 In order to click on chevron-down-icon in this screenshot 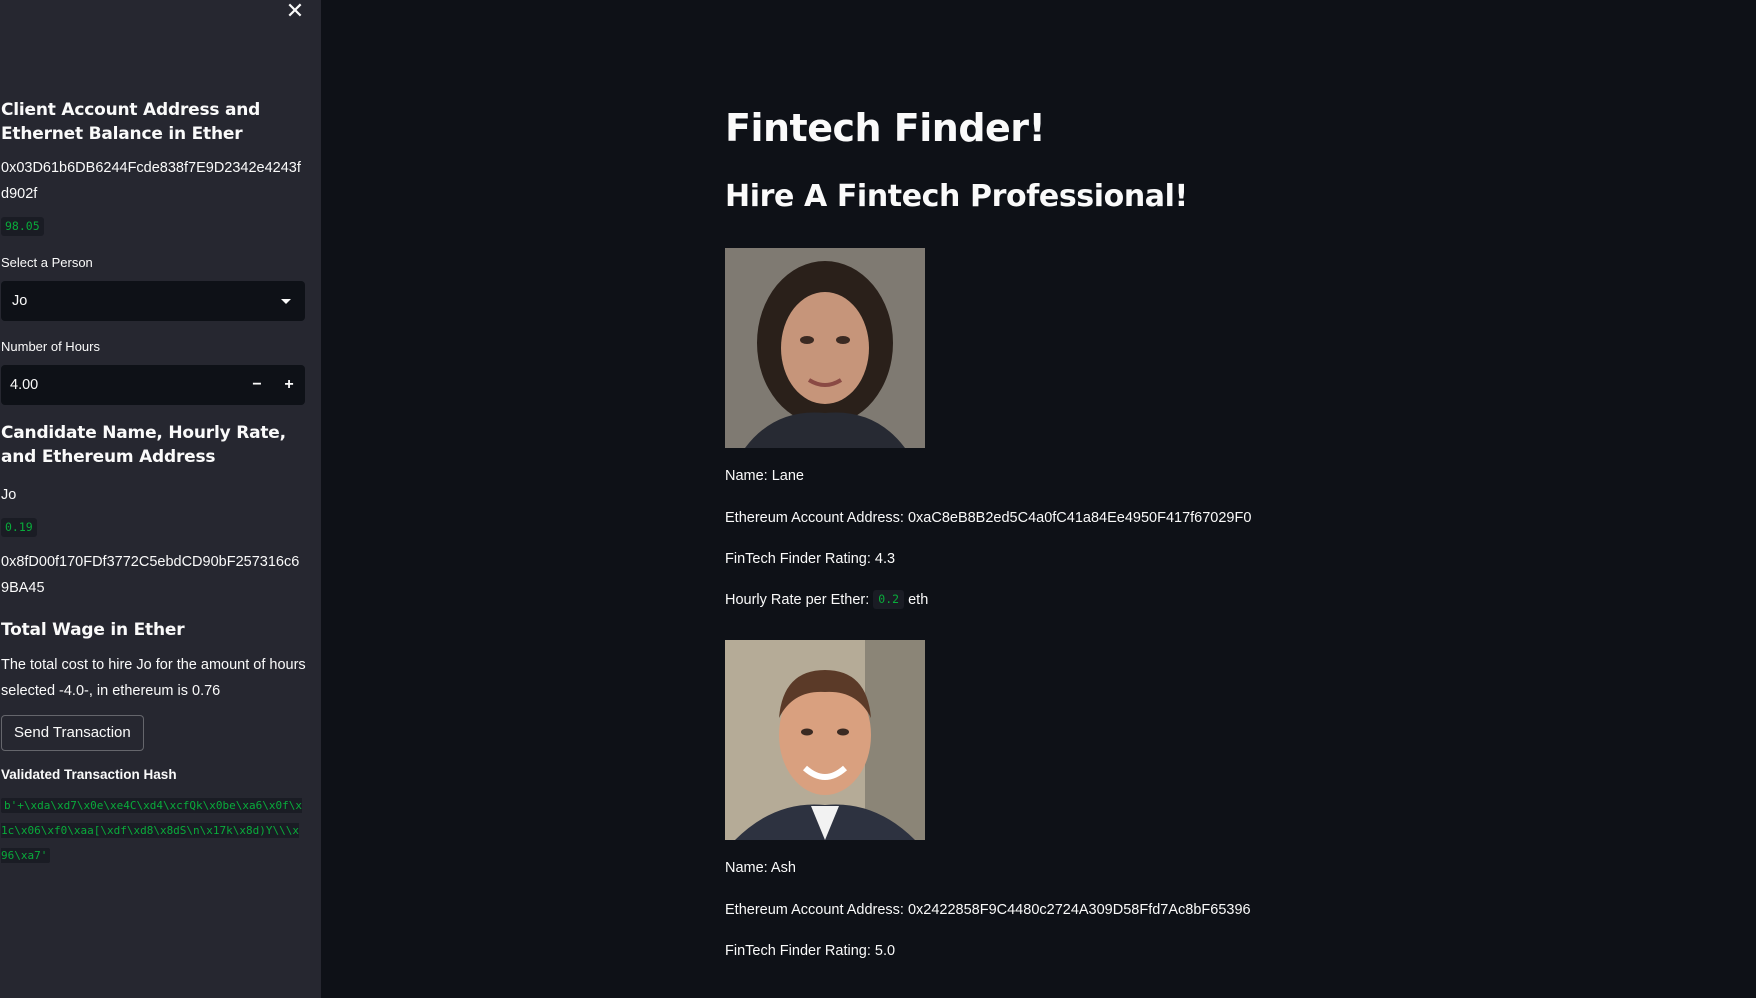, I will do `click(286, 301)`.